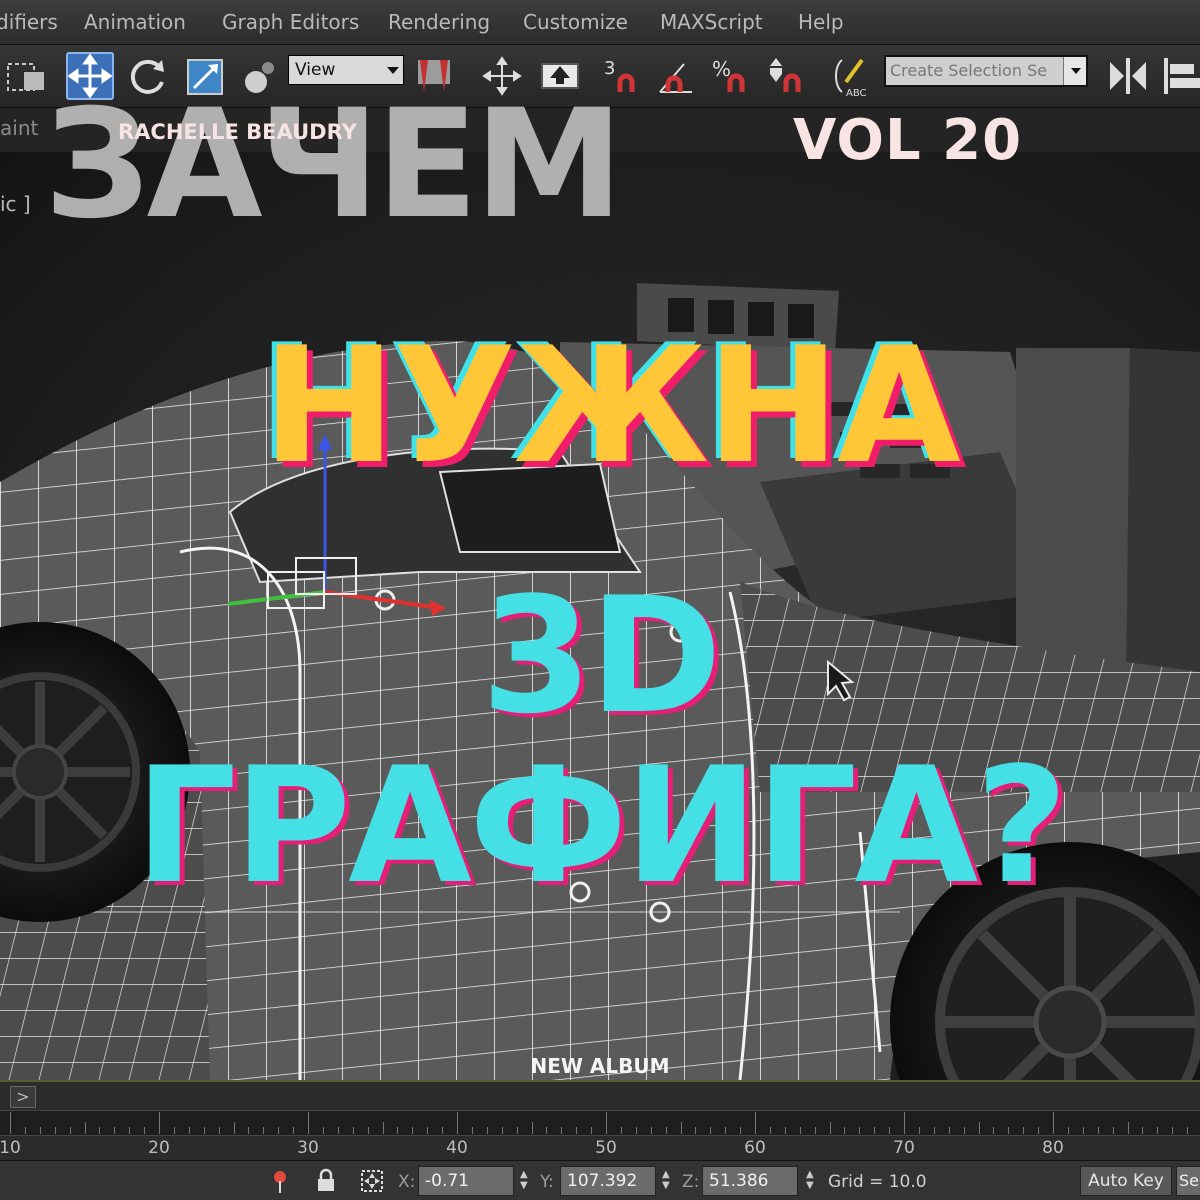 This screenshot has height=1200, width=1200. What do you see at coordinates (326, 1181) in the screenshot?
I see `lock-icon` at bounding box center [326, 1181].